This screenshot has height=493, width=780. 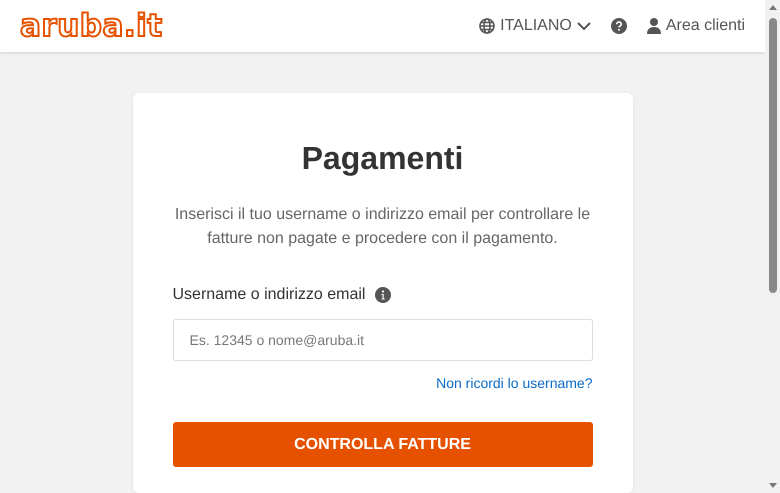 What do you see at coordinates (383, 227) in the screenshot?
I see `description: Inserisci il tuo username o indirizzo email per controllare le fatture non pagate e procedere con il pagamento.` at bounding box center [383, 227].